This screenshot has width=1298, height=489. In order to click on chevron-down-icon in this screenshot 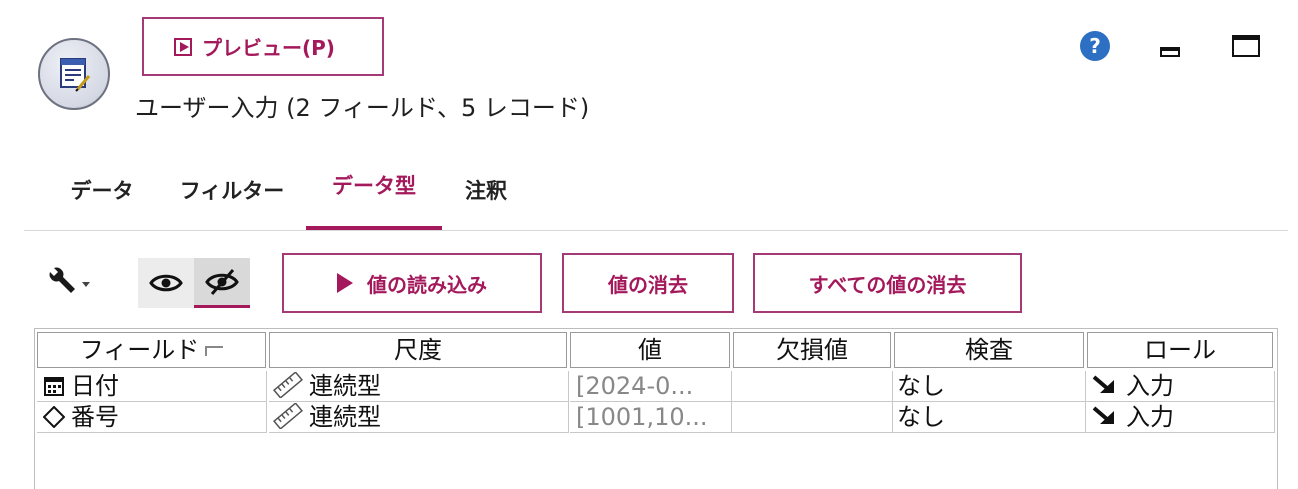, I will do `click(86, 284)`.